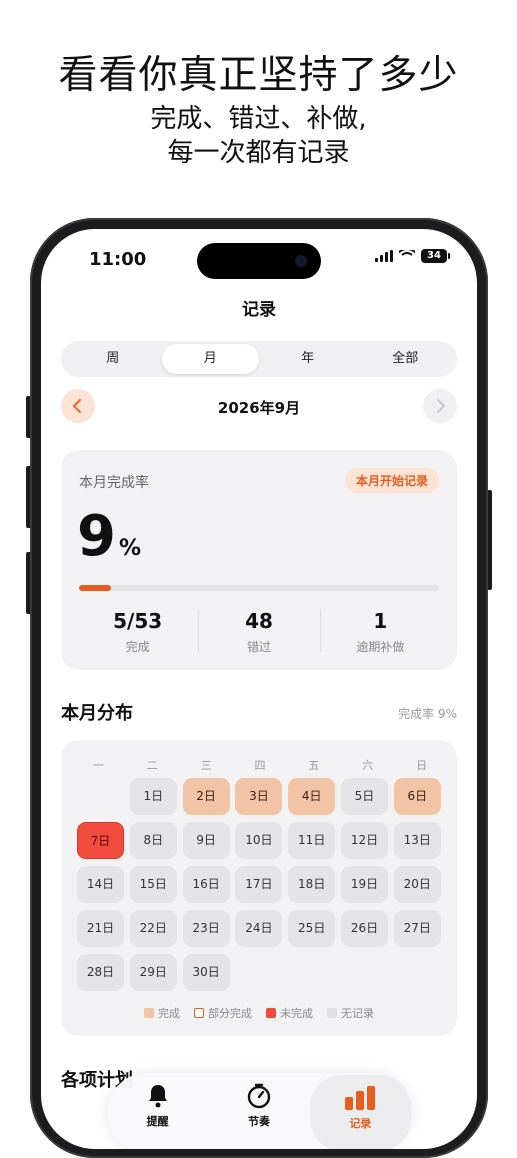  I want to click on summary-stats: 5/53 完成 48 错过 1 逾期补做, so click(259, 632).